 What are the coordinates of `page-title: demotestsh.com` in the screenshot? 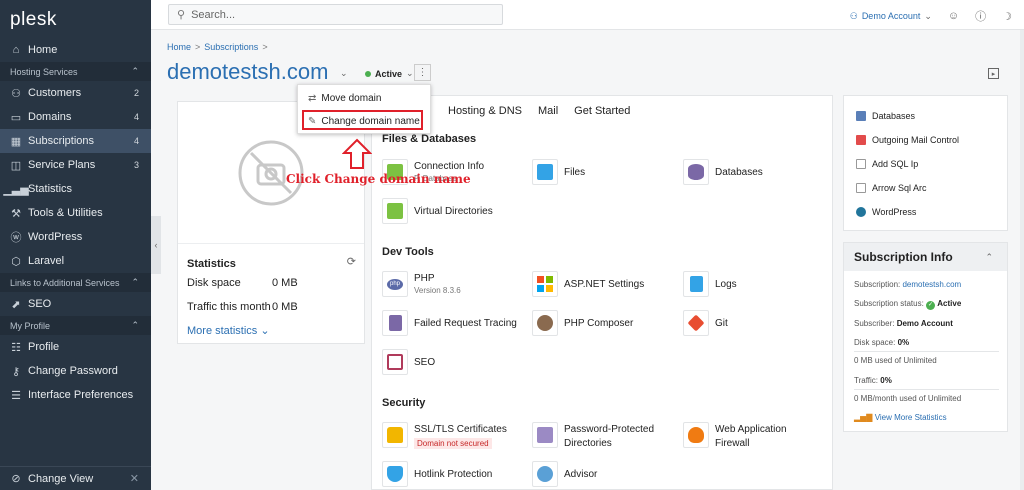 It's located at (247, 72).